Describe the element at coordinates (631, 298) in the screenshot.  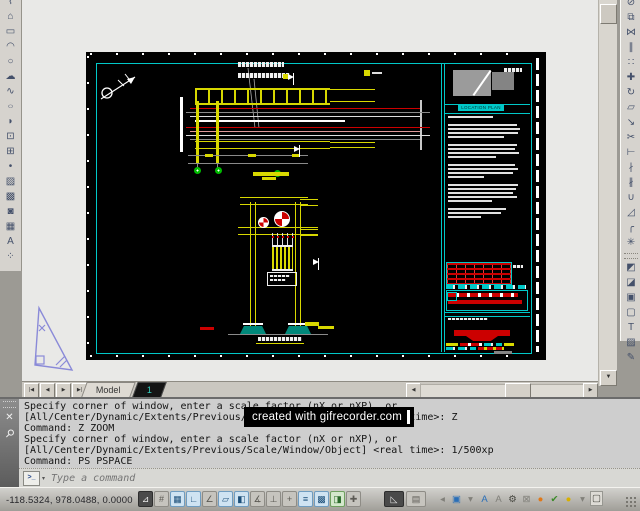
I see `bring-above-icon: ▣` at that location.